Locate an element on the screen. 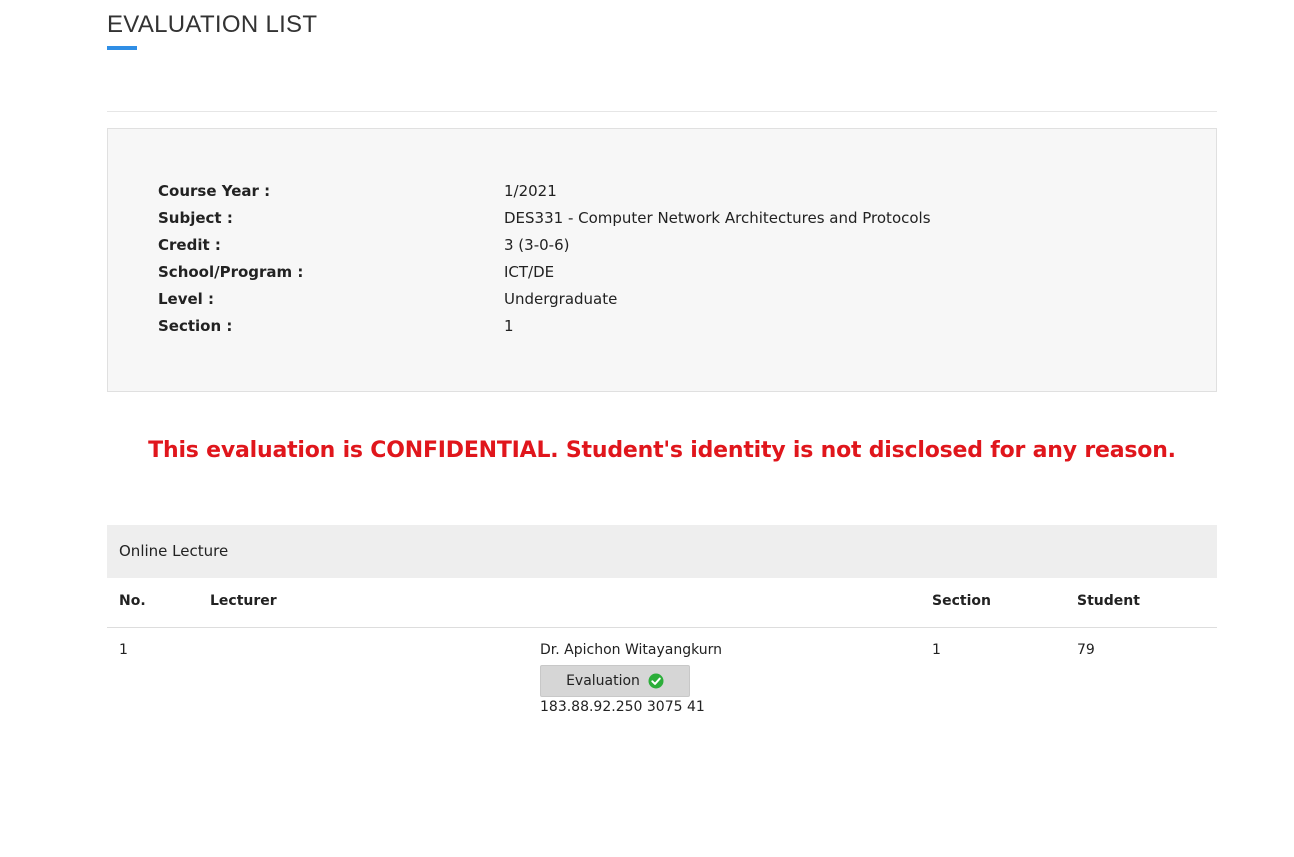  subject-label: Subject : is located at coordinates (195, 218).